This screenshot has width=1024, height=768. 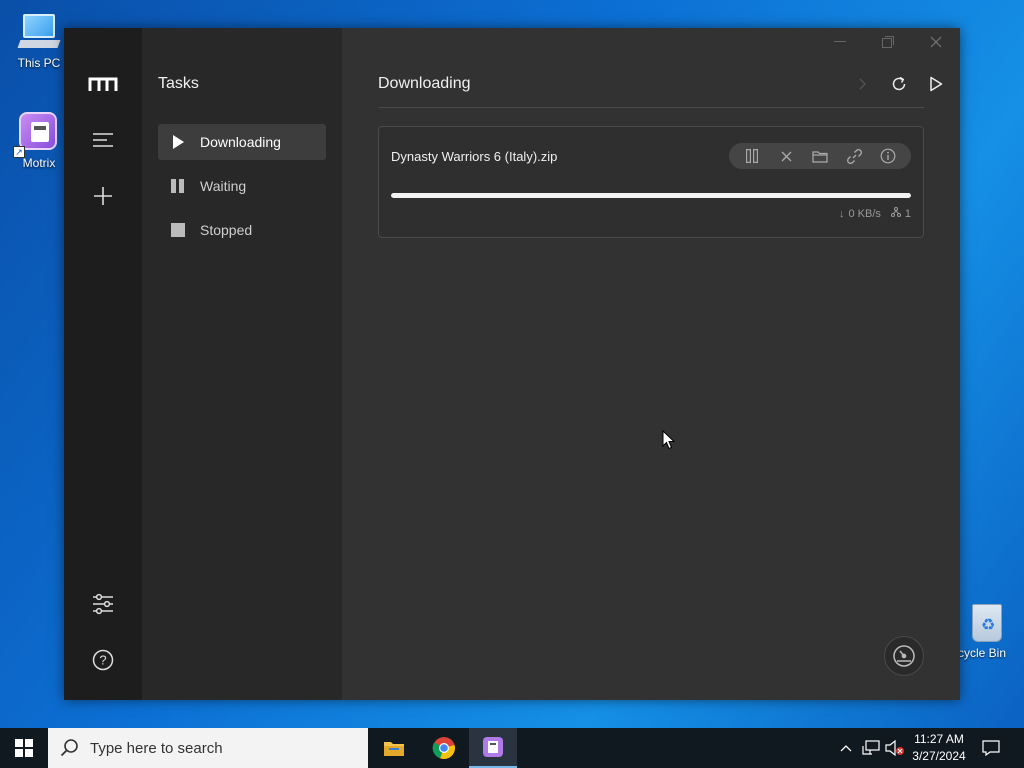 I want to click on nav-item-waiting: Waiting, so click(x=242, y=186).